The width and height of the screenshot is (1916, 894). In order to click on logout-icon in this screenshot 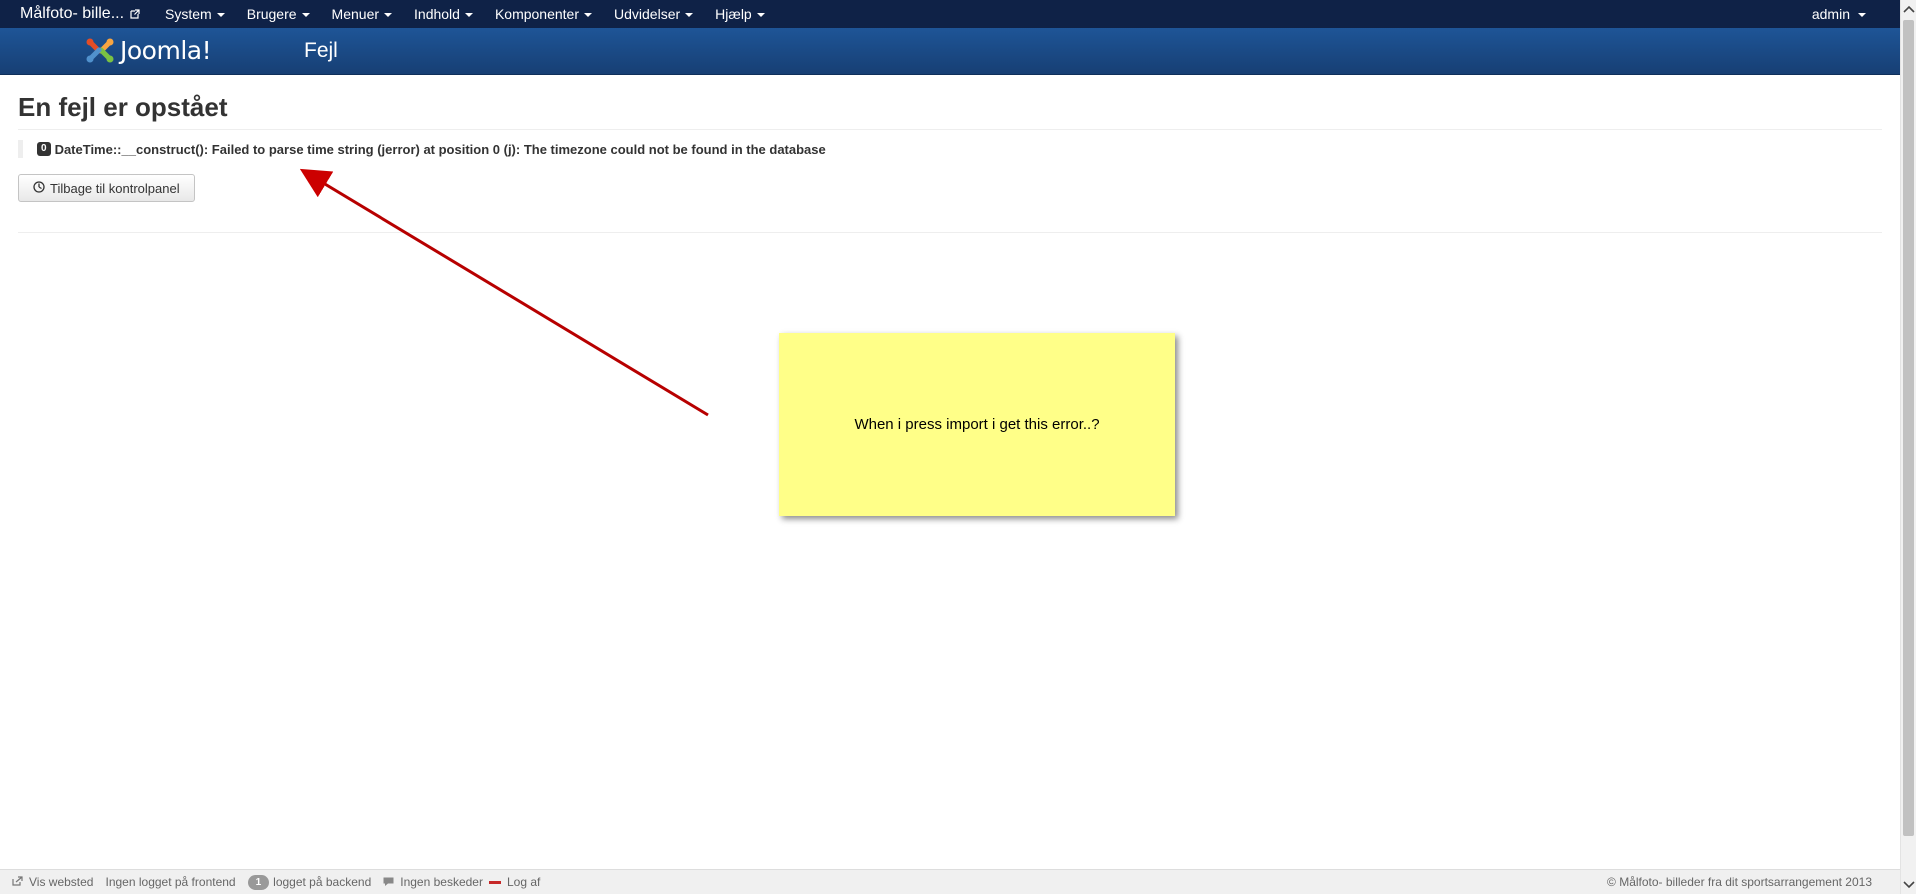, I will do `click(494, 882)`.